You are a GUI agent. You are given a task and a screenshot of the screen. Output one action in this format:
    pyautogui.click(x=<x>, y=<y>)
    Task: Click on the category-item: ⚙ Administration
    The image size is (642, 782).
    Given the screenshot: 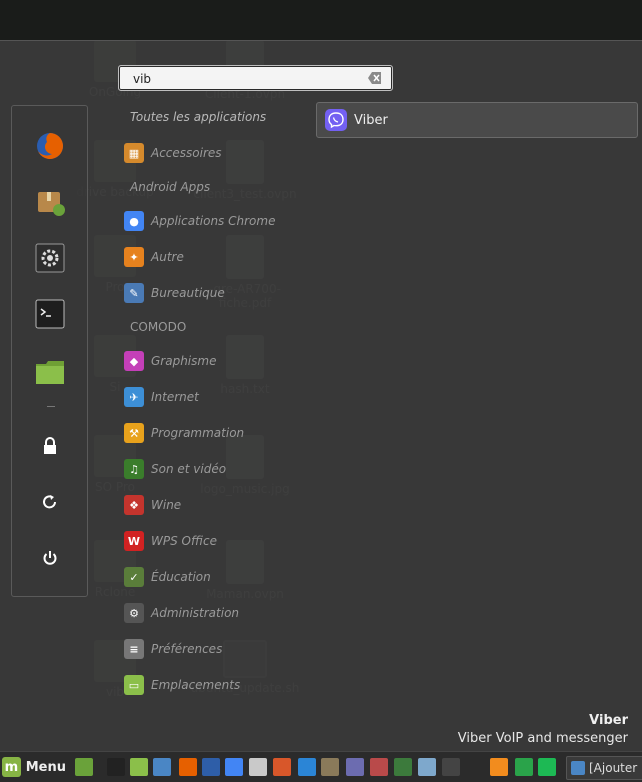 What is the action you would take?
    pyautogui.click(x=214, y=613)
    